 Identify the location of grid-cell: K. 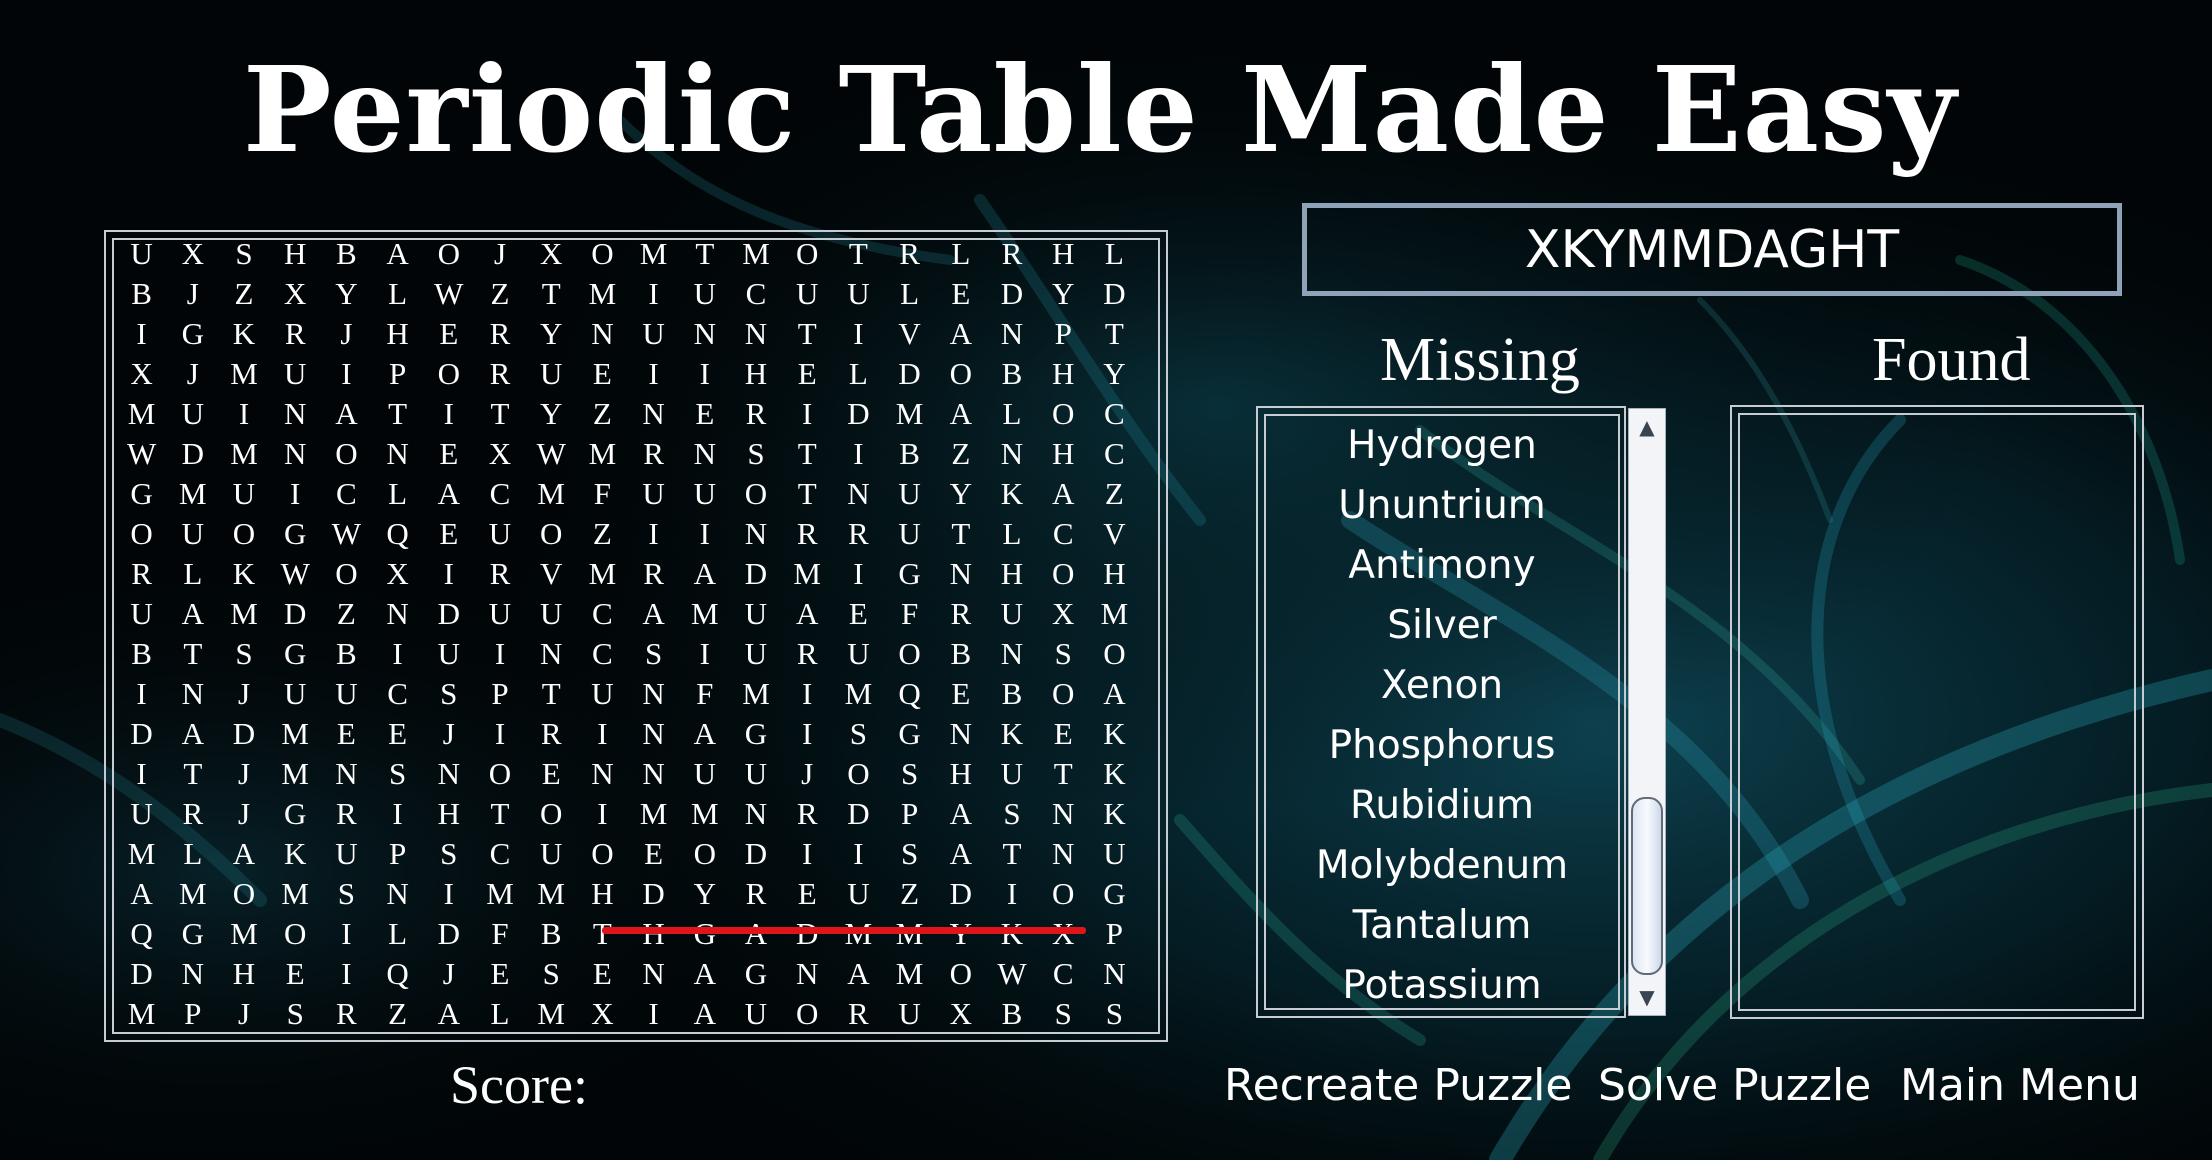
(1011, 494).